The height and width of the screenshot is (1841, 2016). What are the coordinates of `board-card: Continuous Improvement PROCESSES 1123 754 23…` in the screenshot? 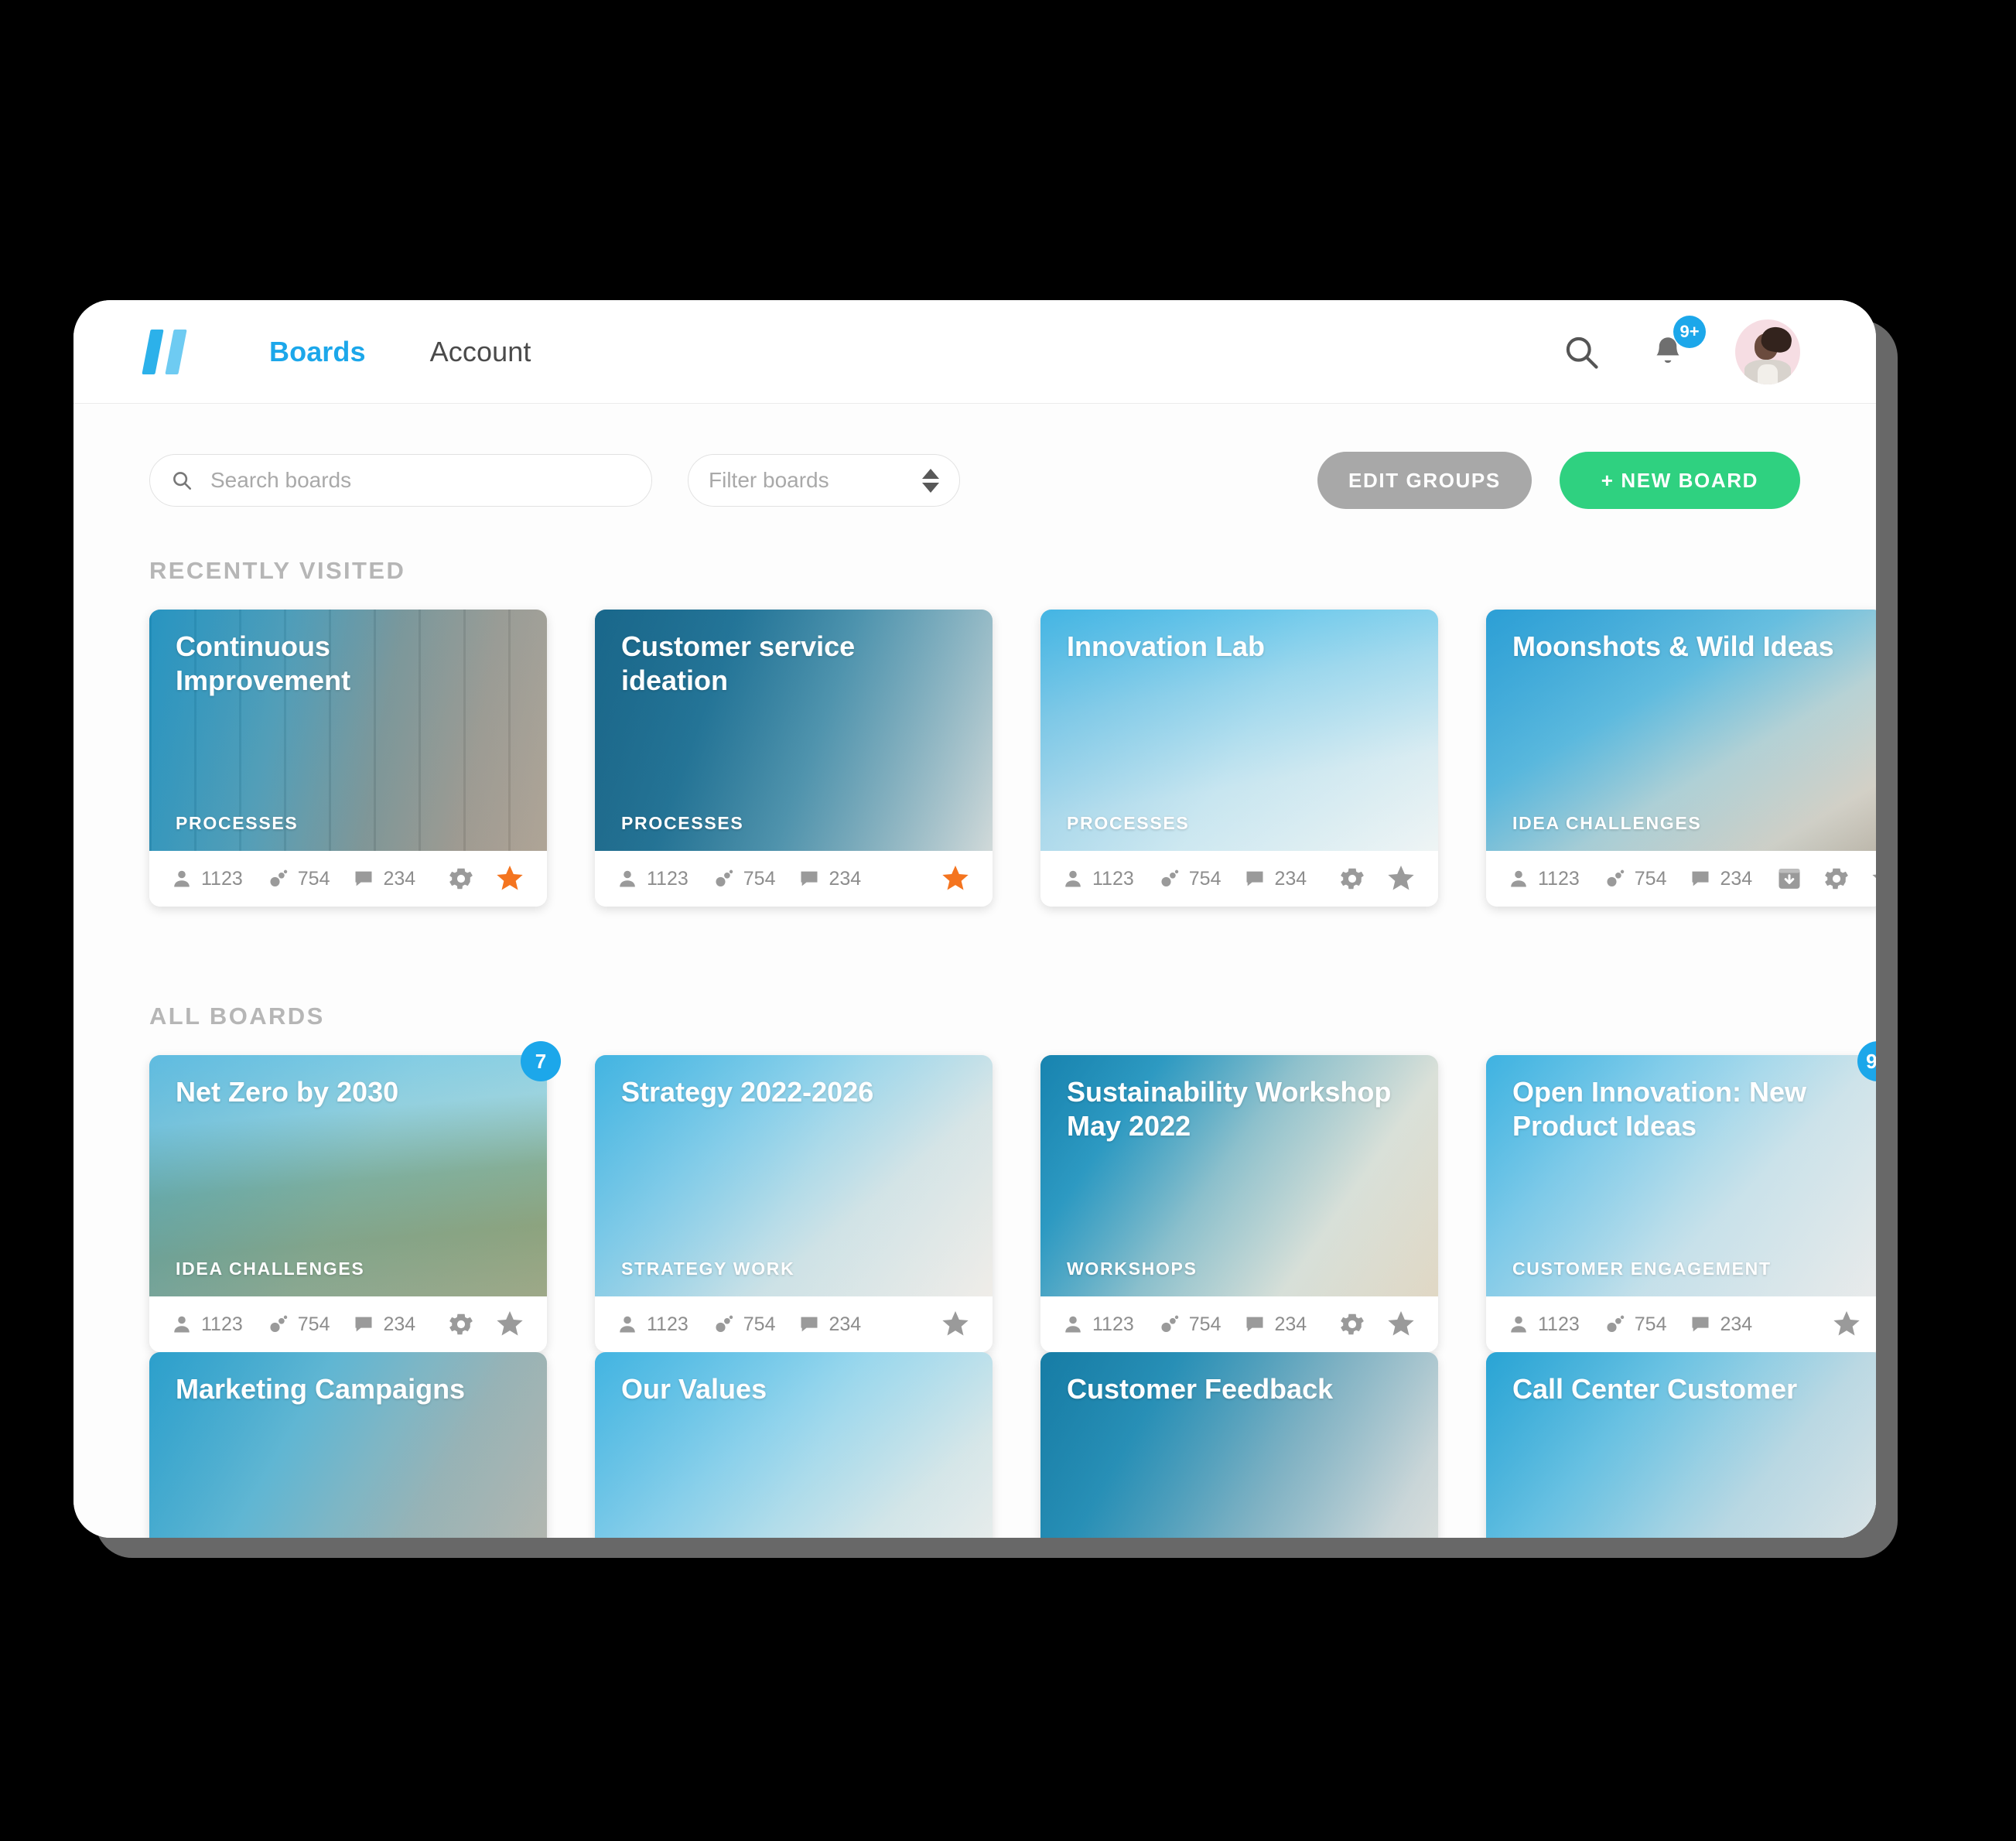 It's located at (348, 758).